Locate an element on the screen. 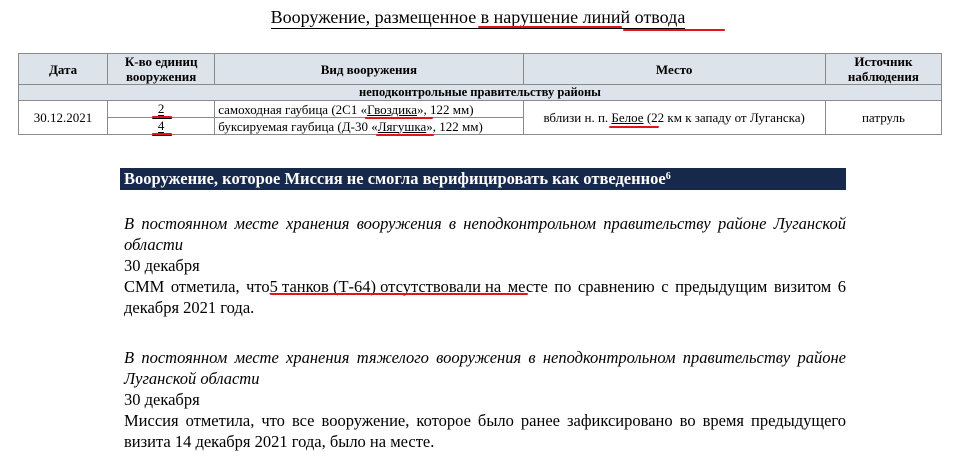 This screenshot has height=467, width=956. row-qty: 4 is located at coordinates (161, 126).